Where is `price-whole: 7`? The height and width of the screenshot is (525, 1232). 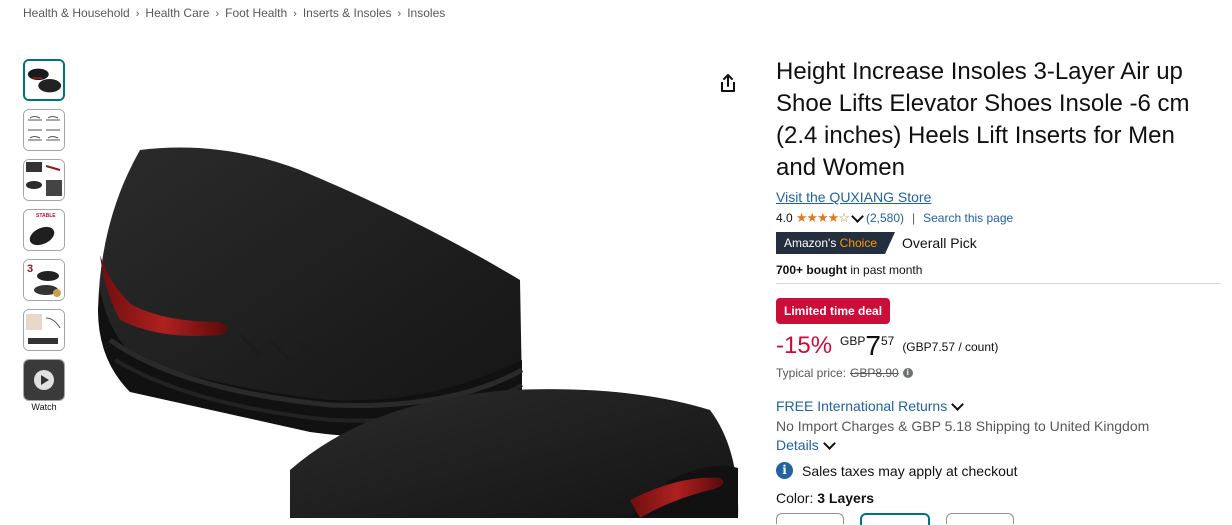 price-whole: 7 is located at coordinates (873, 345).